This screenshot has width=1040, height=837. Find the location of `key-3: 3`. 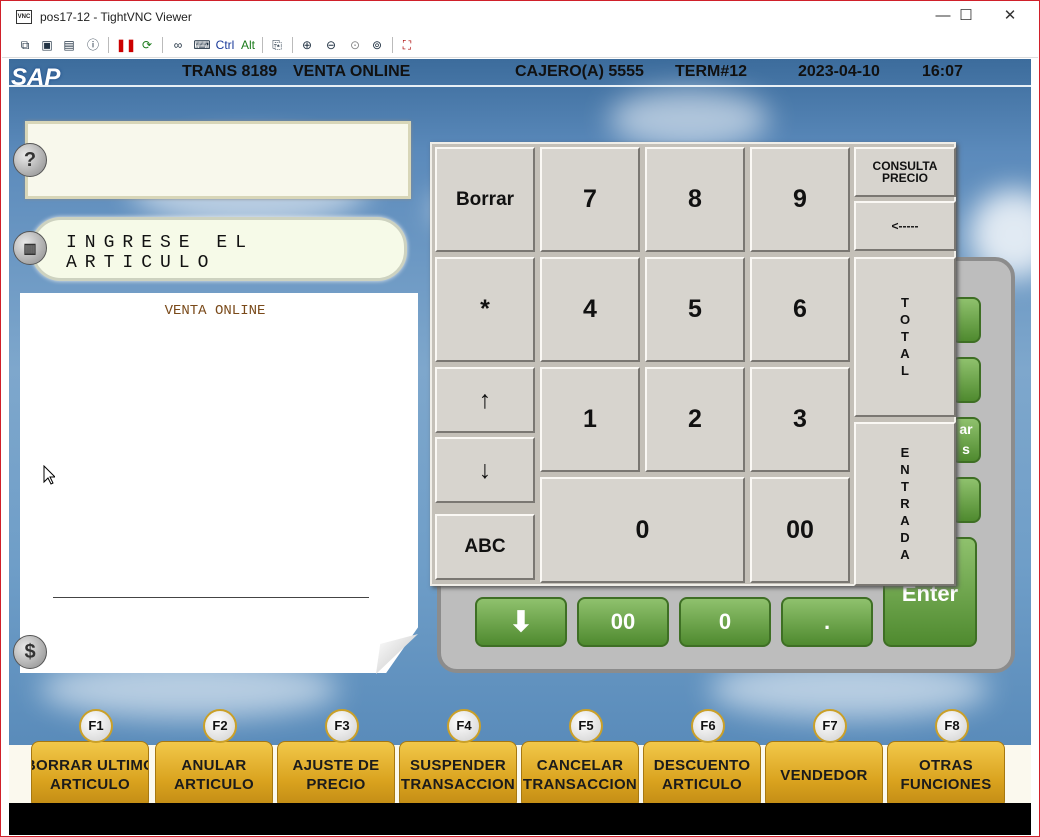

key-3: 3 is located at coordinates (800, 419).